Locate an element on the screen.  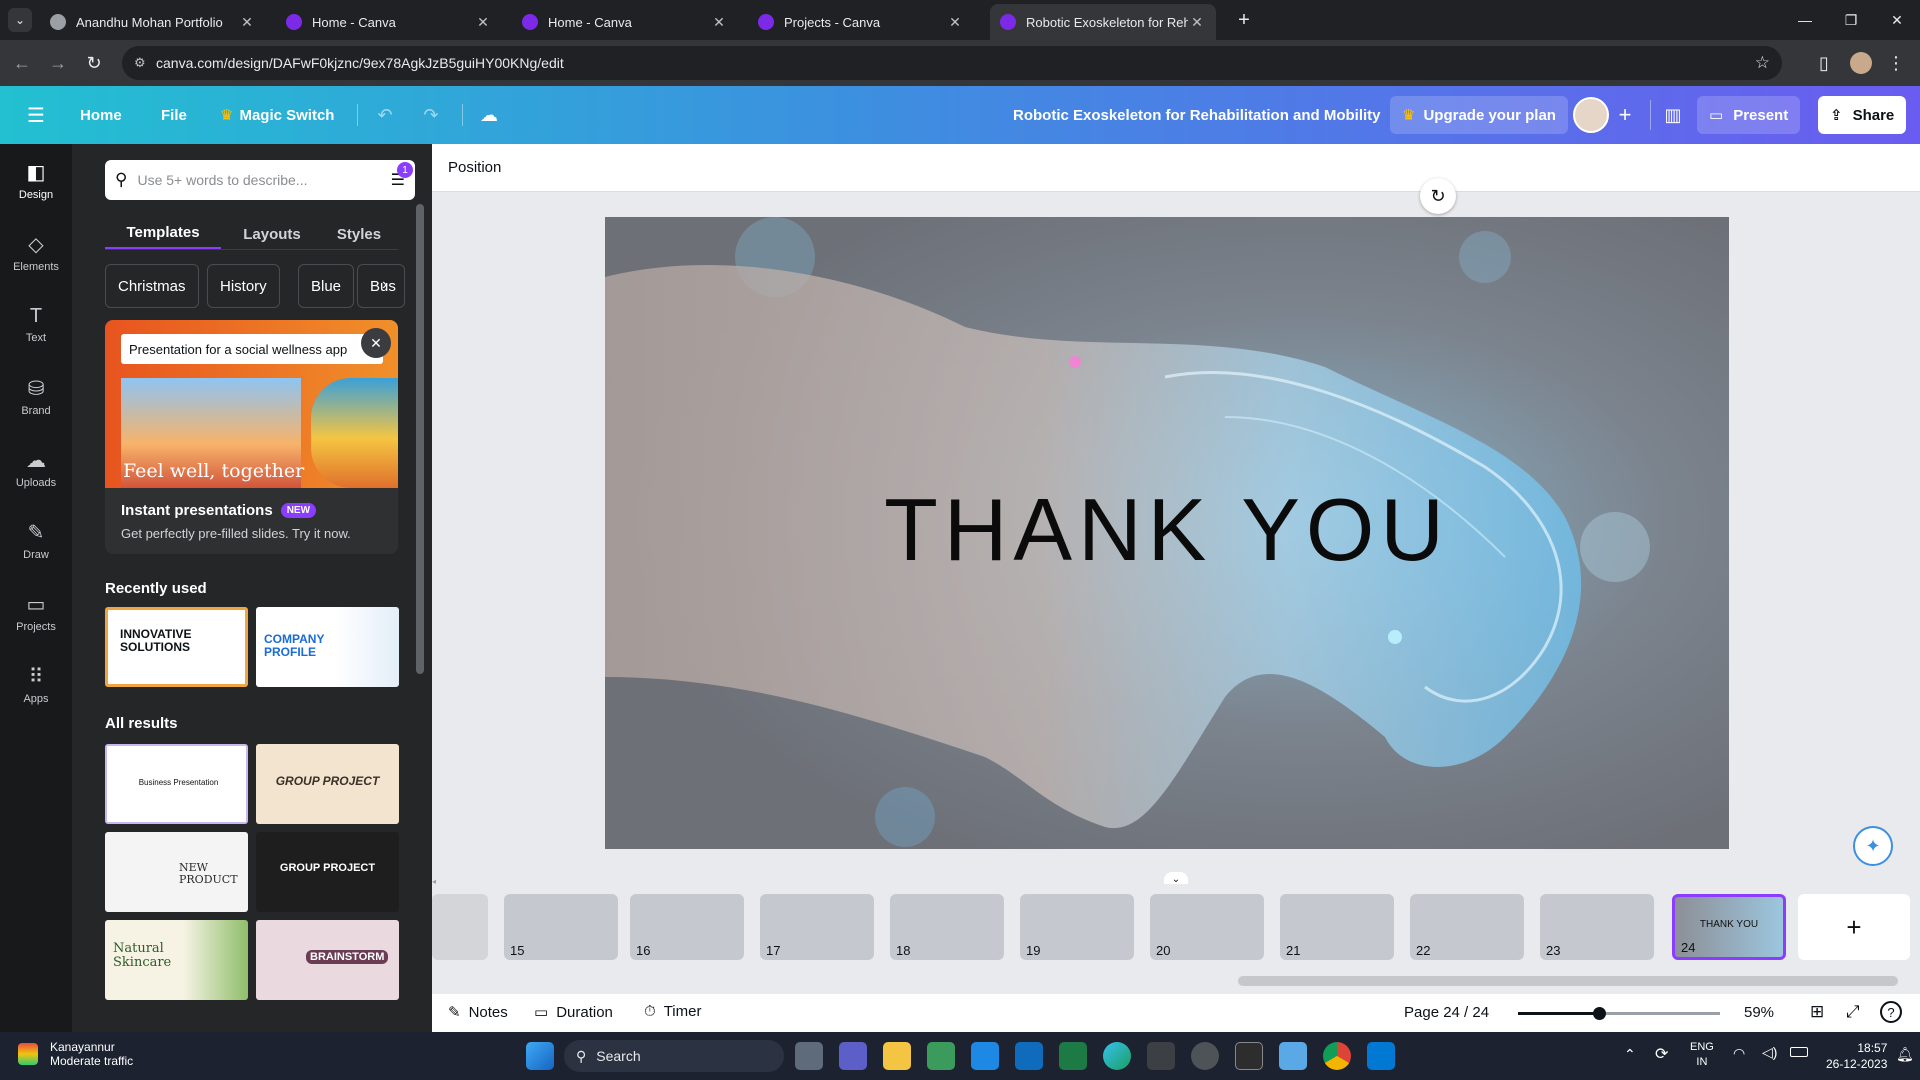
browser-tab: Projects - Canva ✕ is located at coordinates (861, 22).